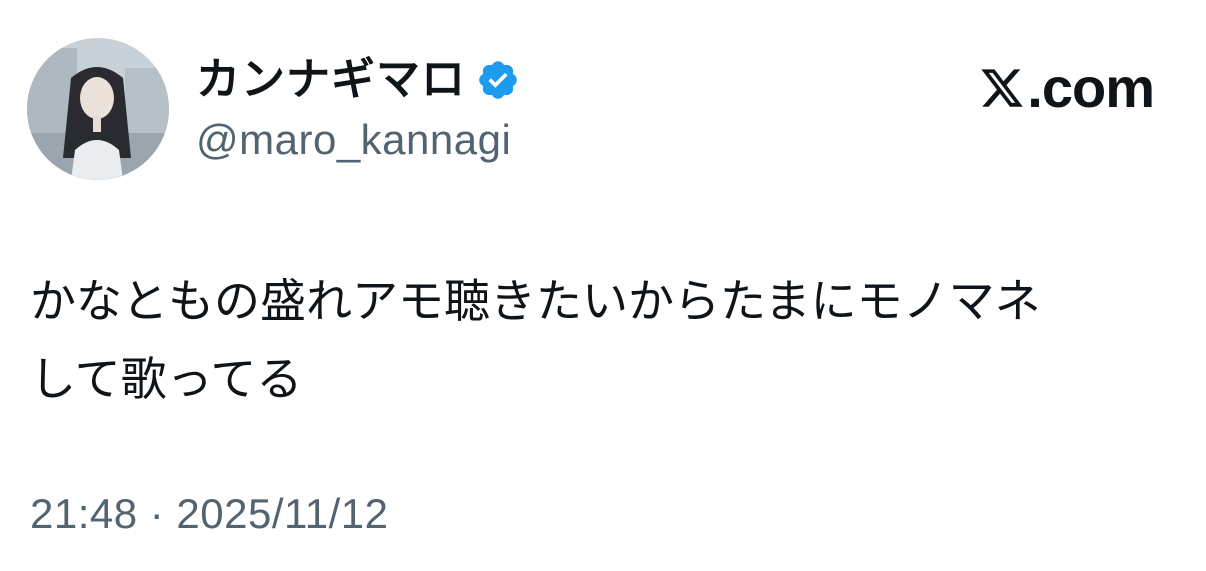  What do you see at coordinates (498, 80) in the screenshot?
I see `verified-badge-icon` at bounding box center [498, 80].